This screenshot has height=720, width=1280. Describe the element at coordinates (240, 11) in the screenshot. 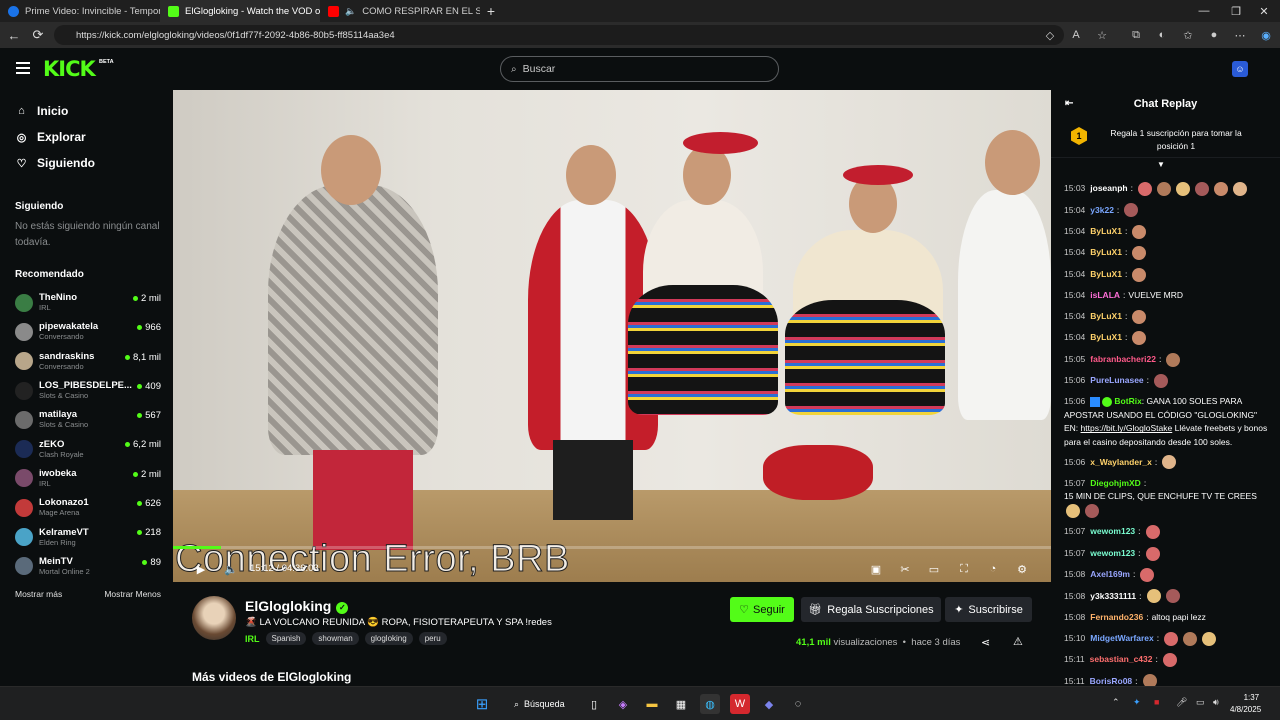

I see `browser-tab-kick: ElGlogloking - Watch the VOD on ✕` at that location.